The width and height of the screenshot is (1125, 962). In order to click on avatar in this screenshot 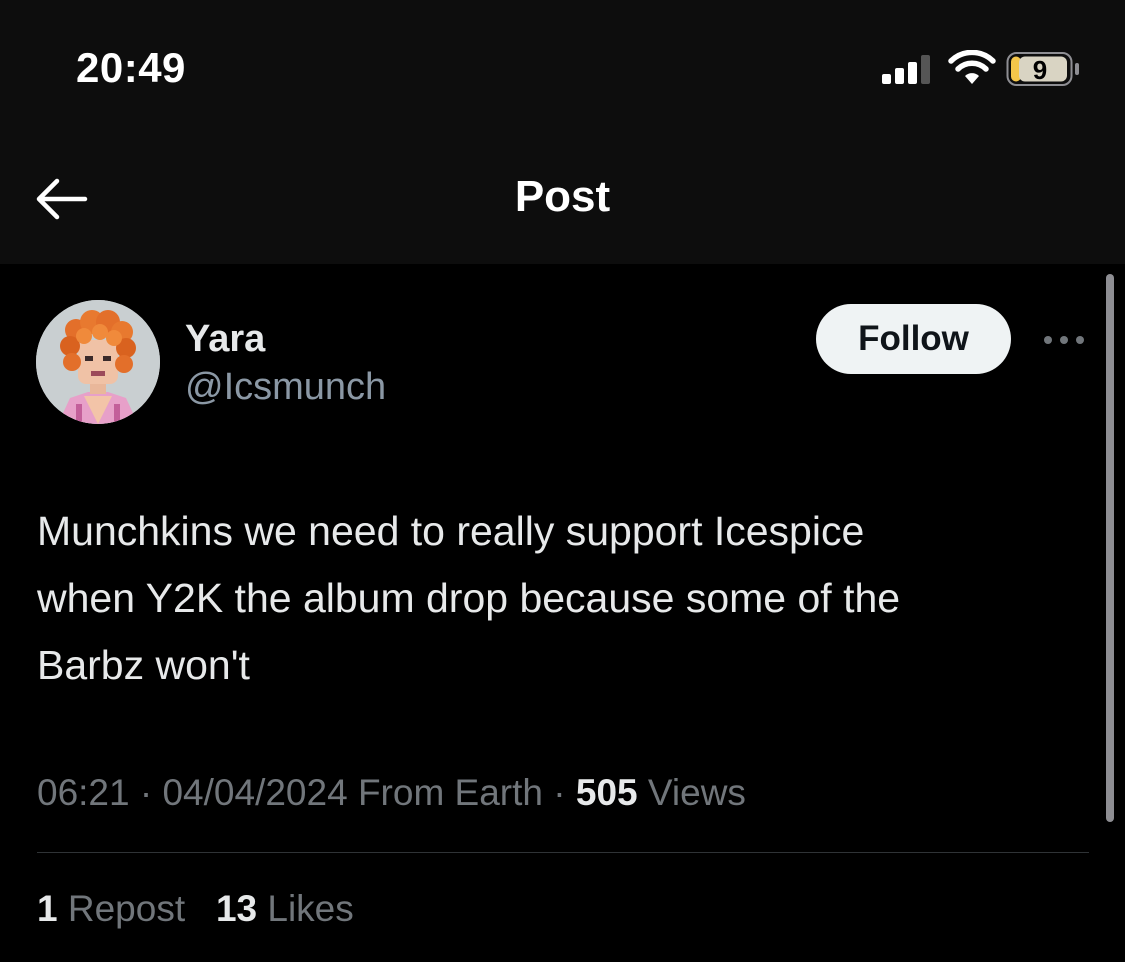, I will do `click(98, 362)`.